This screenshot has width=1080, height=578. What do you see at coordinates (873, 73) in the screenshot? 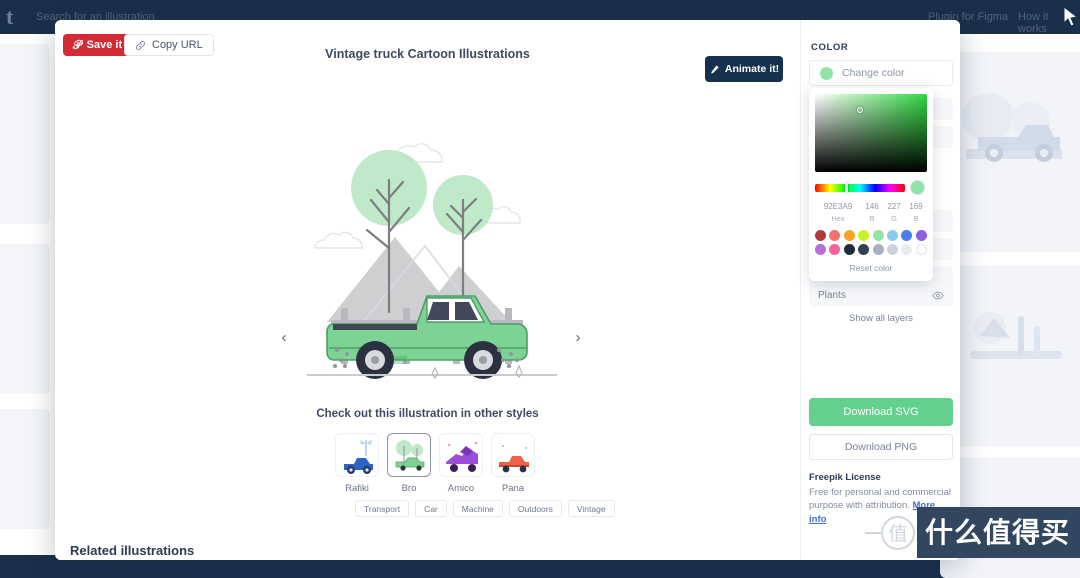
I see `change-color-label: Change color` at bounding box center [873, 73].